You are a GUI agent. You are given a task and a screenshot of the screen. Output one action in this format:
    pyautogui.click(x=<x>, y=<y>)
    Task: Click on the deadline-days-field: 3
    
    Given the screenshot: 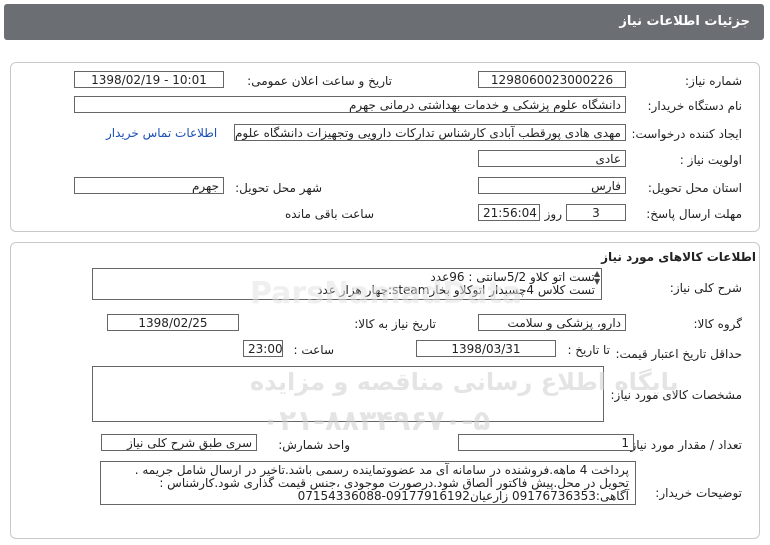 What is the action you would take?
    pyautogui.click(x=596, y=212)
    